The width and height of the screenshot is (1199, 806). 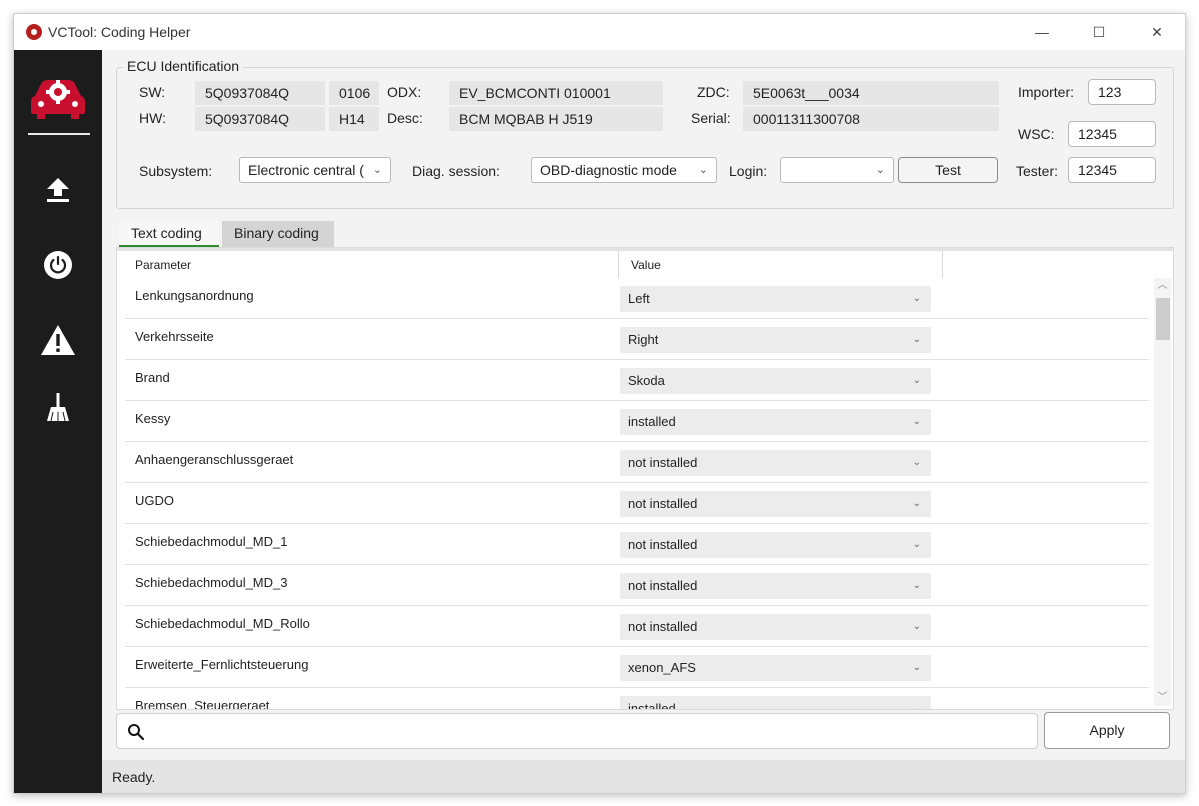 I want to click on column-header-parameter: Parameter, so click(x=371, y=264).